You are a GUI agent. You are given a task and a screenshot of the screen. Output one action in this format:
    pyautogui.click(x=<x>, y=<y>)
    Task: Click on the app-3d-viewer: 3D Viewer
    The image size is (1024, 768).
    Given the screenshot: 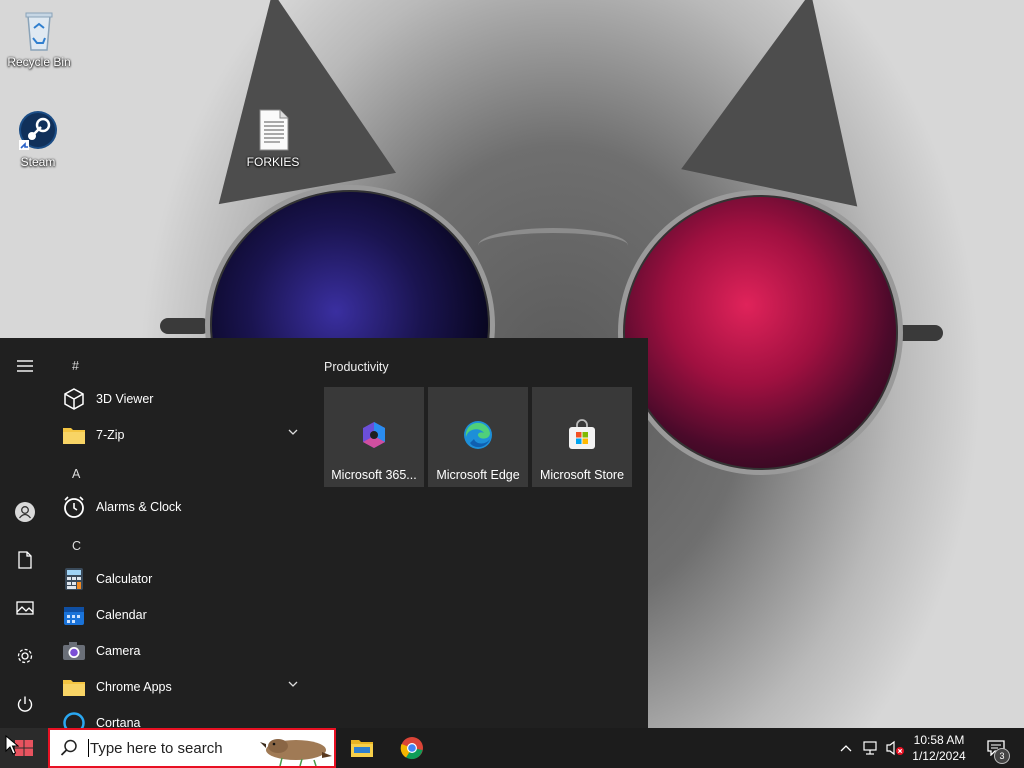 What is the action you would take?
    pyautogui.click(x=187, y=399)
    